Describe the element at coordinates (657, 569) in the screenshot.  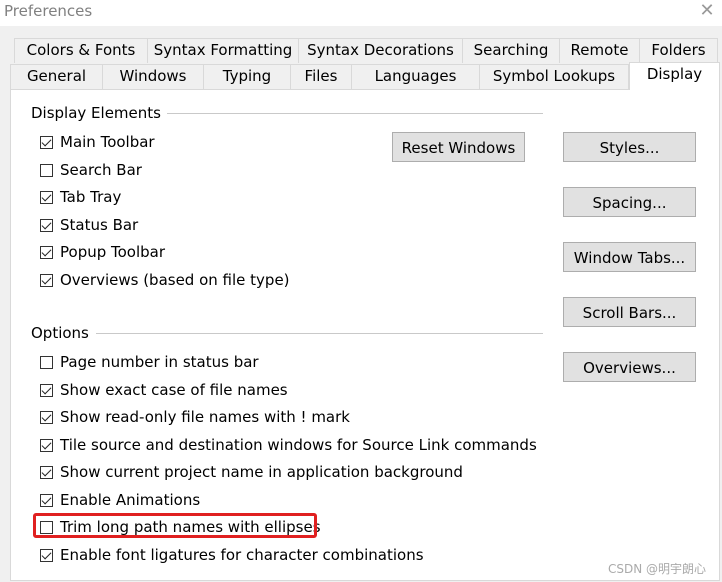
I see `watermark: CSDN @明宇朗心` at that location.